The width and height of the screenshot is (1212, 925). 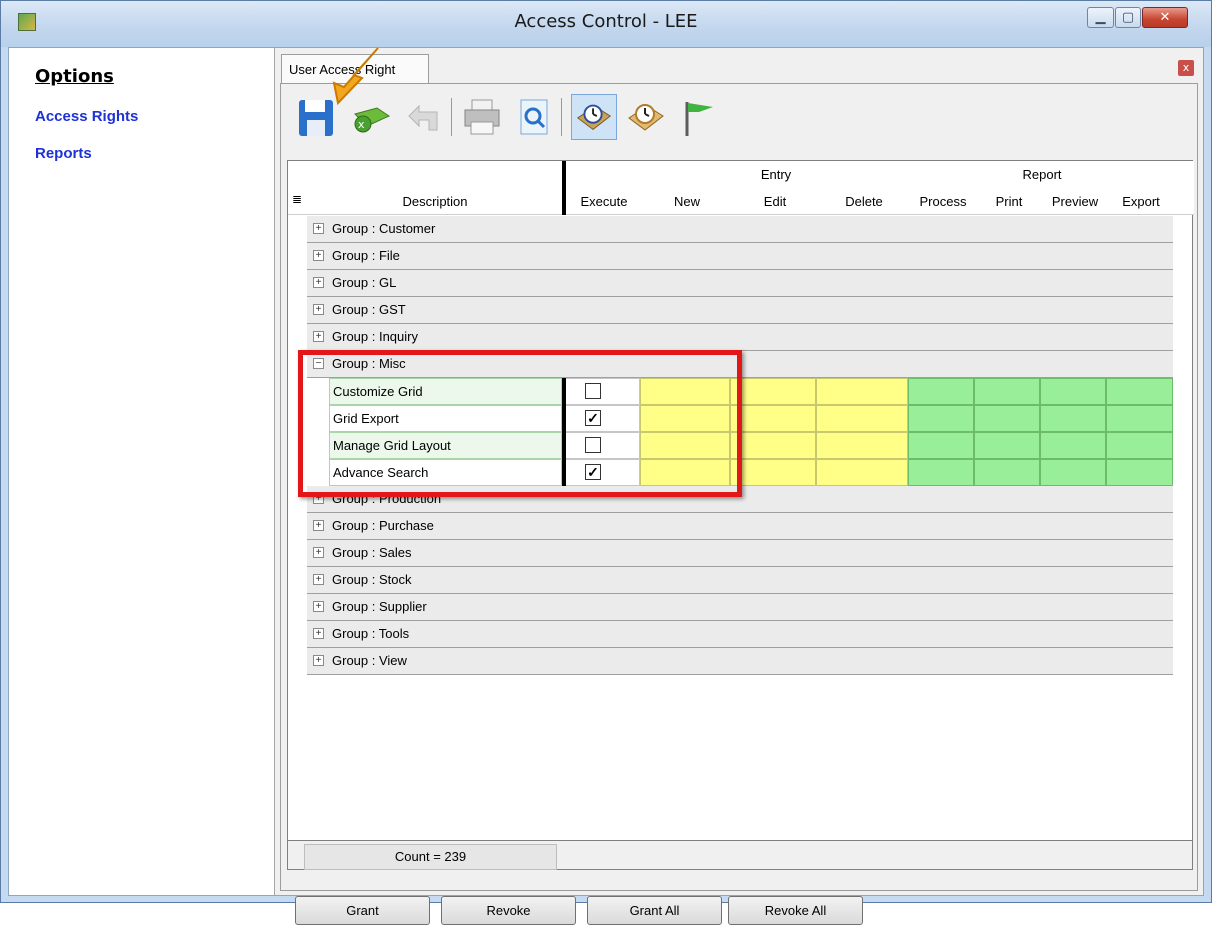 I want to click on column-print: Print, so click(x=1009, y=201).